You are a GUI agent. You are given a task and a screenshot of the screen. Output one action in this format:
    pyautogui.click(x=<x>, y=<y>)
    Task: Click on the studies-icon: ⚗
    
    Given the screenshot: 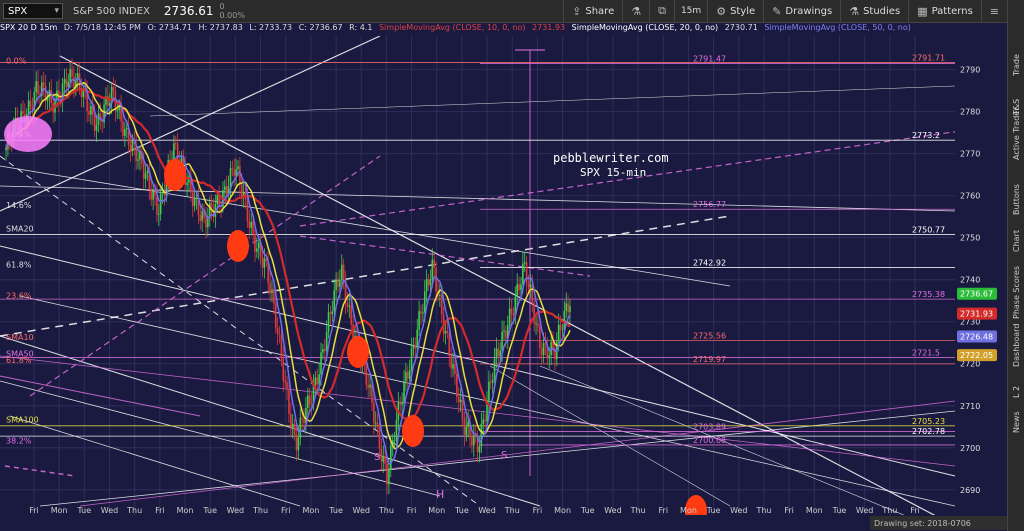 What is the action you would take?
    pyautogui.click(x=854, y=11)
    